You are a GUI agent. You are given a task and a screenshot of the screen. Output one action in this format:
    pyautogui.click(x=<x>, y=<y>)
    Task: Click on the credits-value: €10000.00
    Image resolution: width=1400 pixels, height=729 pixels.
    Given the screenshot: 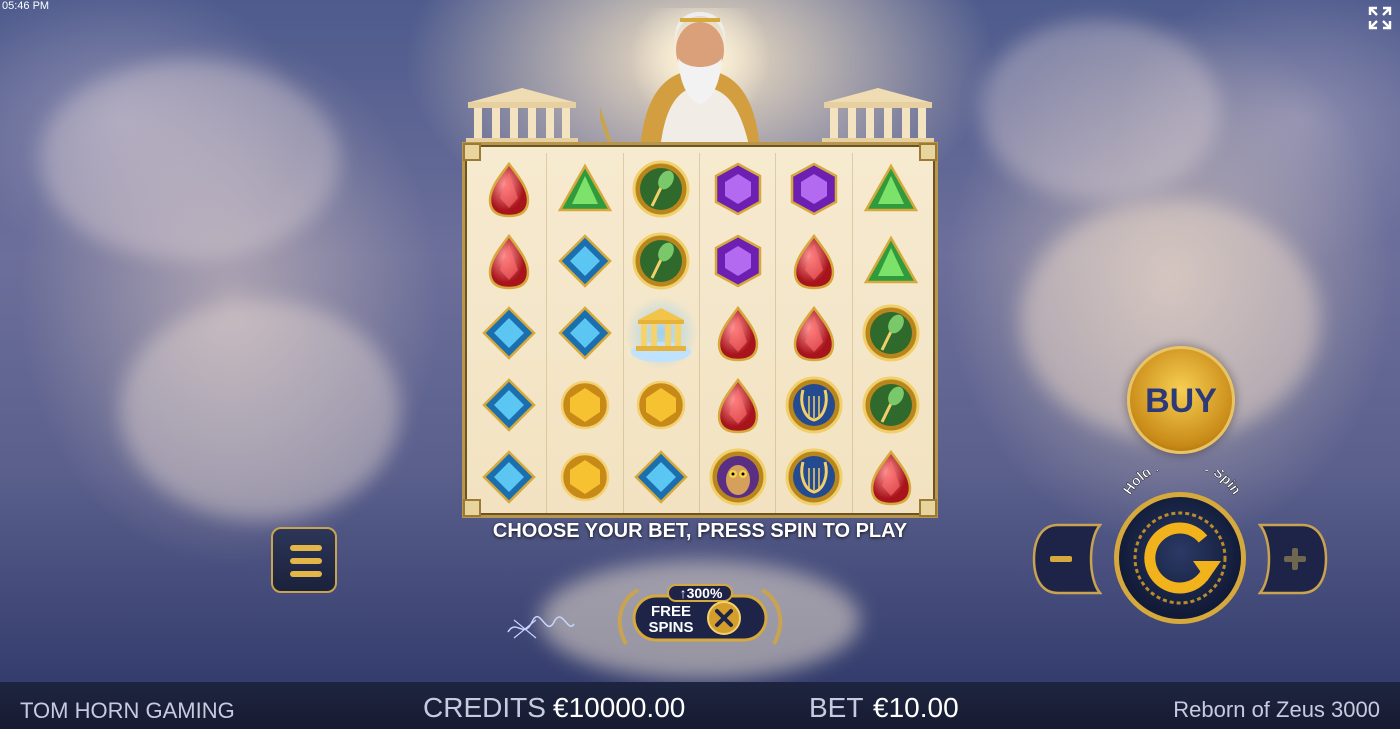 What is the action you would take?
    pyautogui.click(x=619, y=707)
    